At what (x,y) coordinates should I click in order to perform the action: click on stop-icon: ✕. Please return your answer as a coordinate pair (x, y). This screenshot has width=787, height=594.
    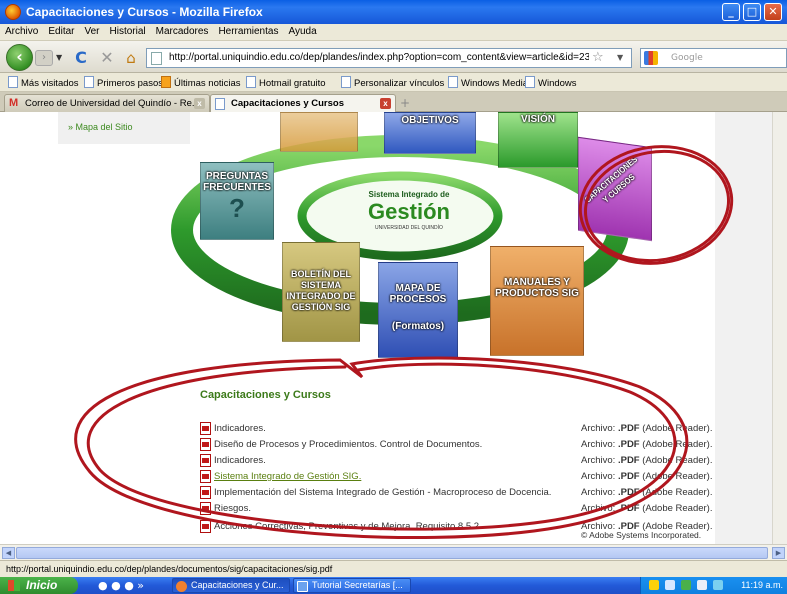
    Looking at the image, I should click on (107, 58).